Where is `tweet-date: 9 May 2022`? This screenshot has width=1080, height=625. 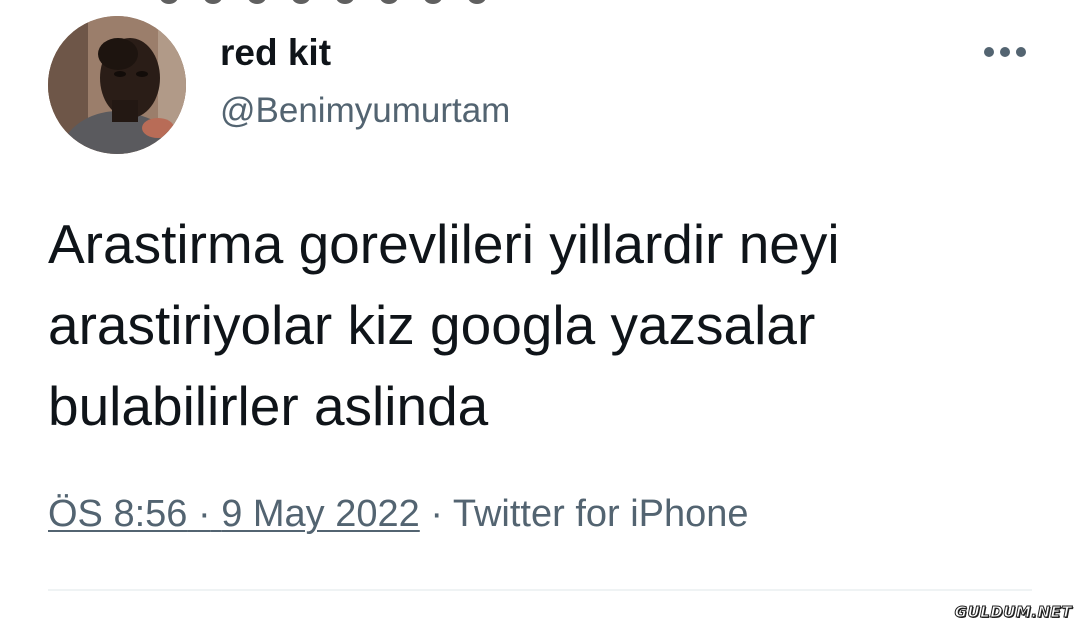 tweet-date: 9 May 2022 is located at coordinates (320, 514).